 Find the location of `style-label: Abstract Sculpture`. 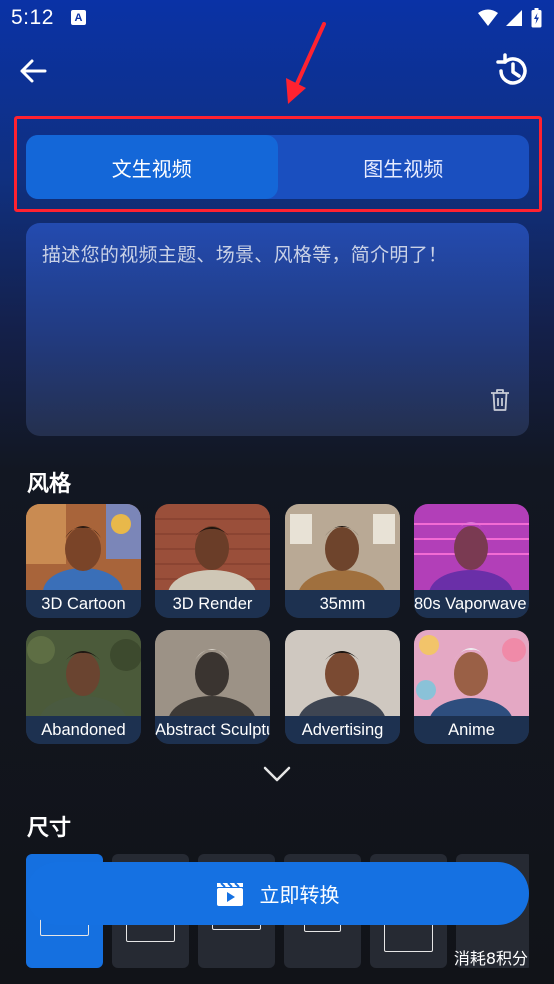

style-label: Abstract Sculpture is located at coordinates (212, 730).